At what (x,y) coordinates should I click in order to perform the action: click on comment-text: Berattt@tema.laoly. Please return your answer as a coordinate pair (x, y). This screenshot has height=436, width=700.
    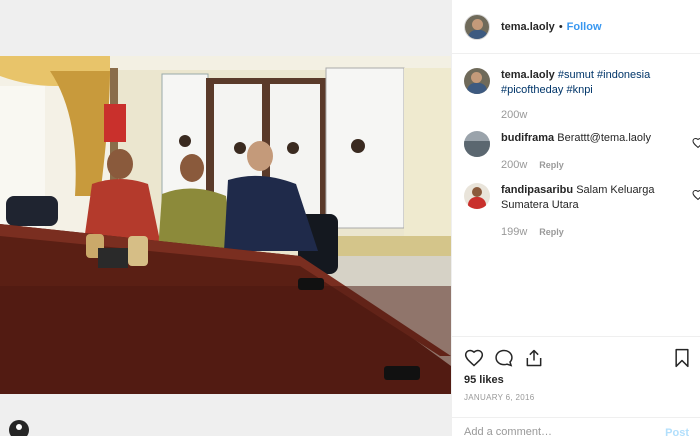
    Looking at the image, I should click on (604, 138).